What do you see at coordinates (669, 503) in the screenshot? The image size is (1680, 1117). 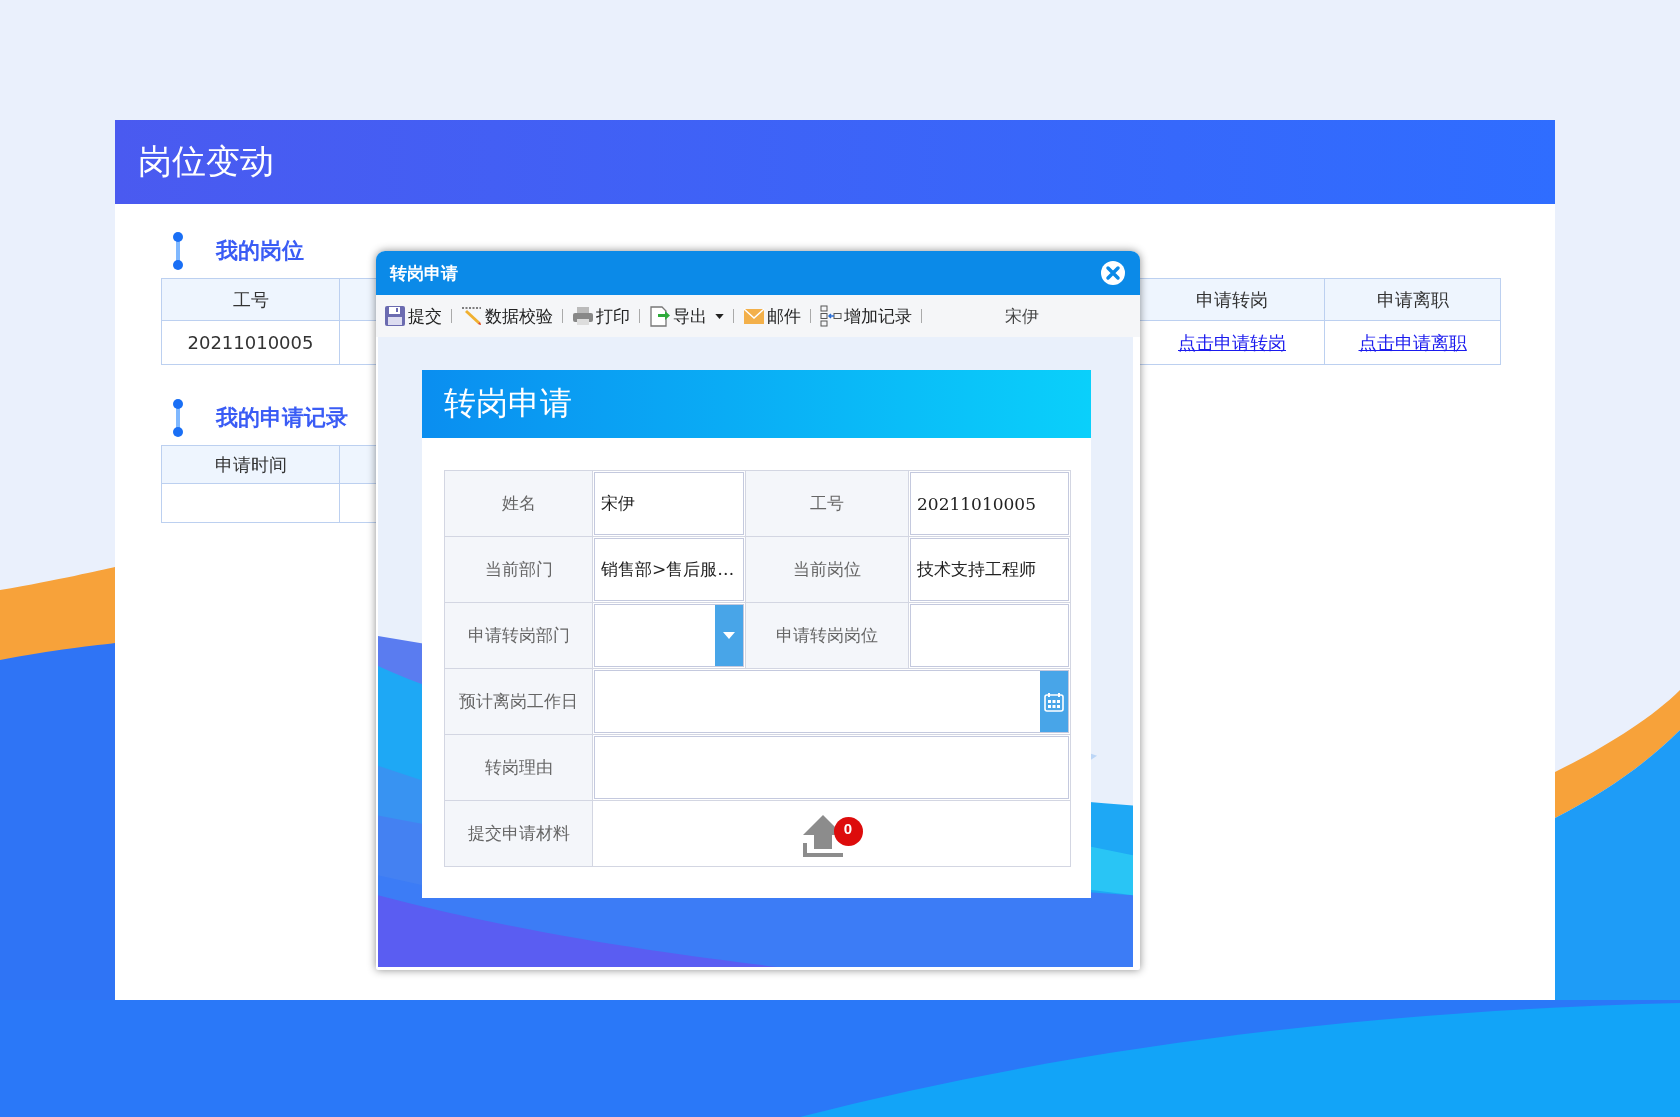 I see `text-field: 宋伊` at bounding box center [669, 503].